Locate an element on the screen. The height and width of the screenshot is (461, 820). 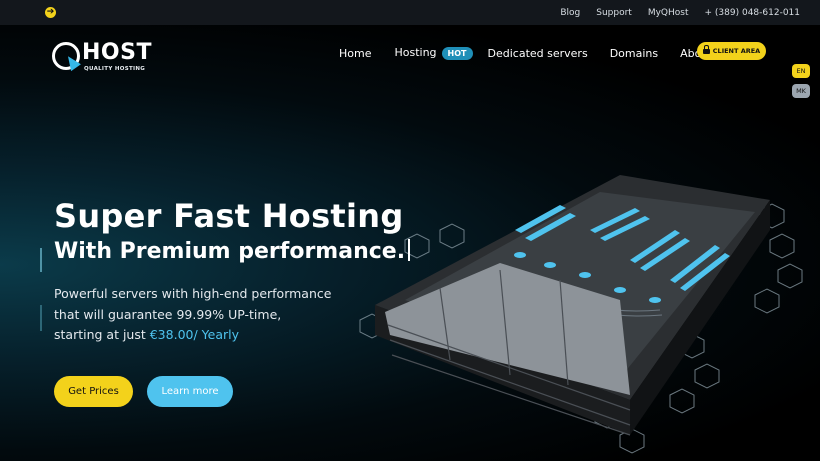
logo: HOST QUALITY HOSTING is located at coordinates (107, 59).